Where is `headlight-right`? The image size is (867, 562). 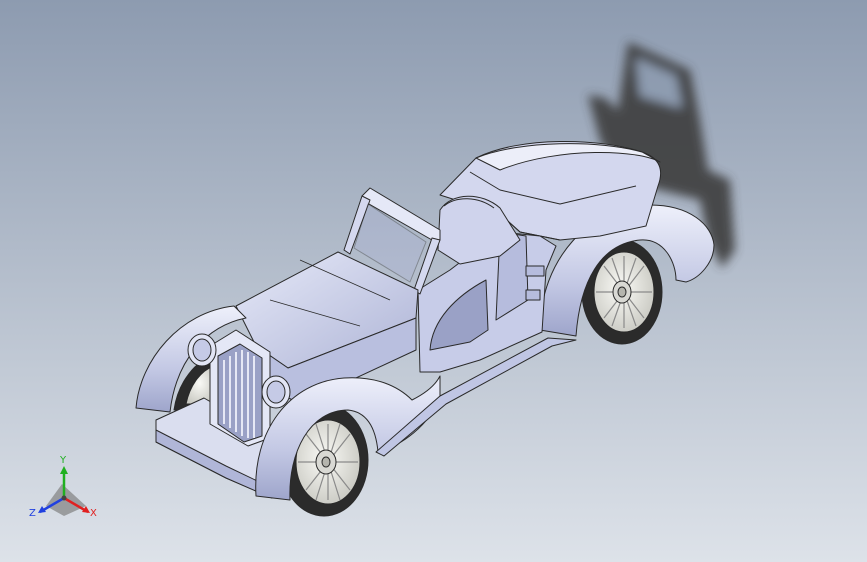 headlight-right is located at coordinates (276, 392).